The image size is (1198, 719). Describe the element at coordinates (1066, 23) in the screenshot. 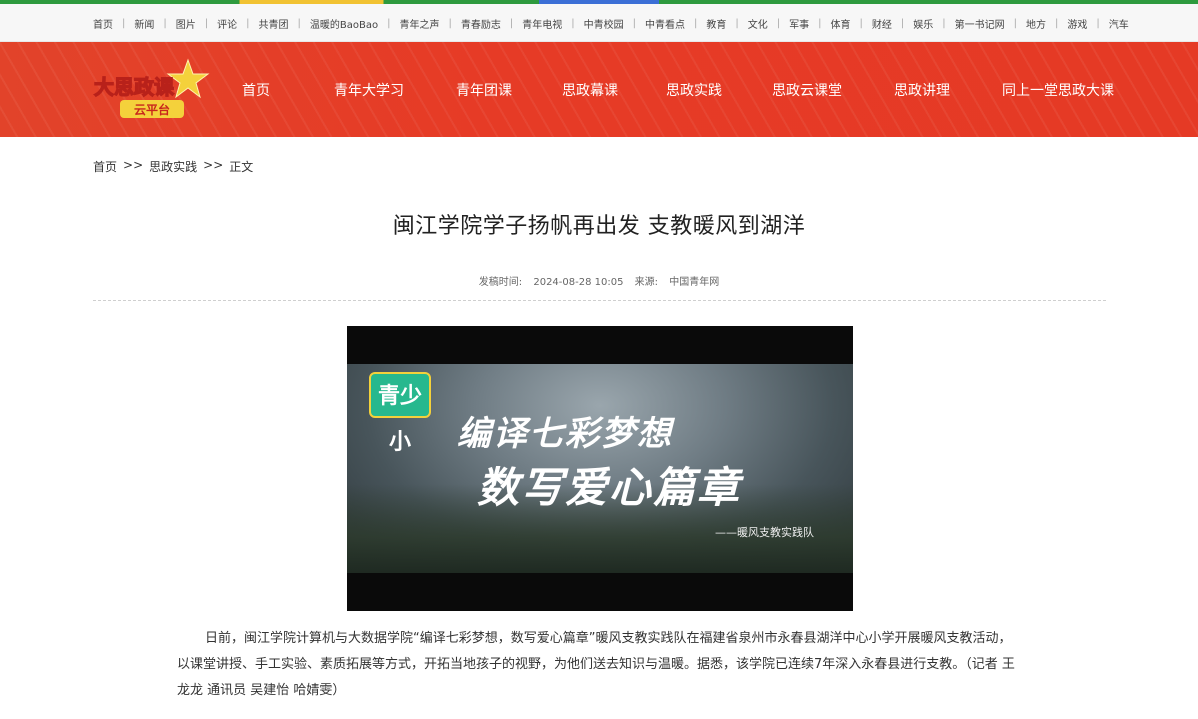

I see `top-nav-item: | 游戏` at that location.